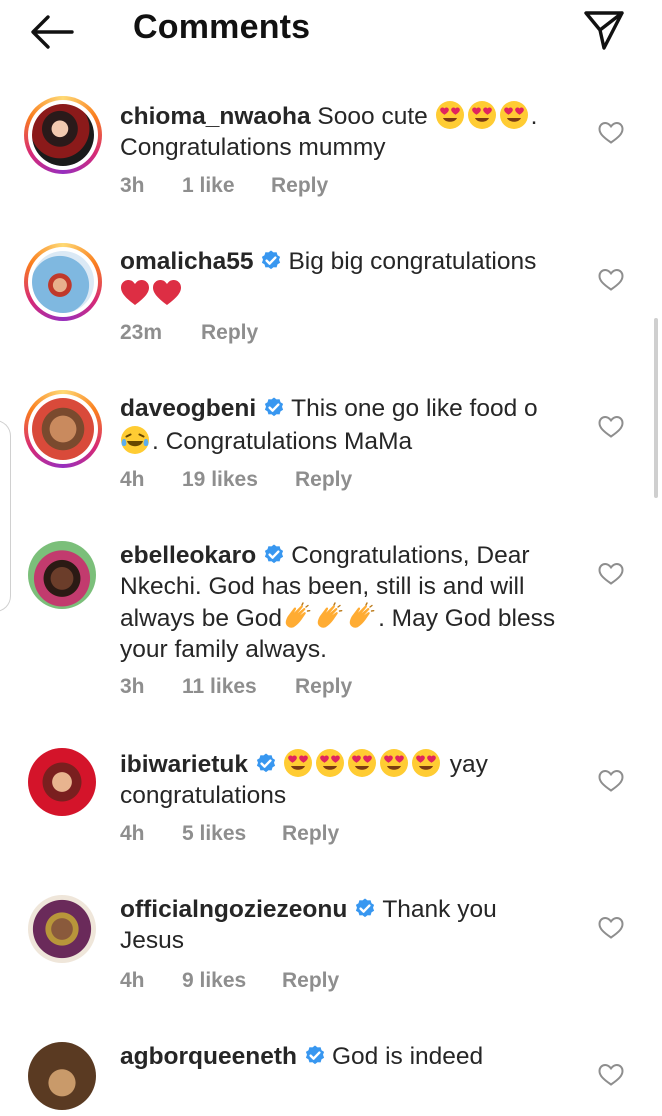  Describe the element at coordinates (604, 30) in the screenshot. I see `paper-plane-icon` at that location.